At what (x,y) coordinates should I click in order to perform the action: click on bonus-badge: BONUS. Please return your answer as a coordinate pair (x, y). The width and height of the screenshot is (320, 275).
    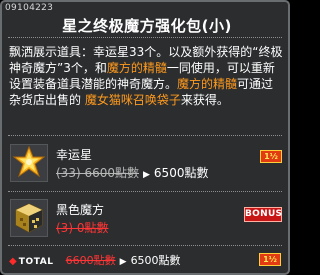
    Looking at the image, I should click on (263, 214).